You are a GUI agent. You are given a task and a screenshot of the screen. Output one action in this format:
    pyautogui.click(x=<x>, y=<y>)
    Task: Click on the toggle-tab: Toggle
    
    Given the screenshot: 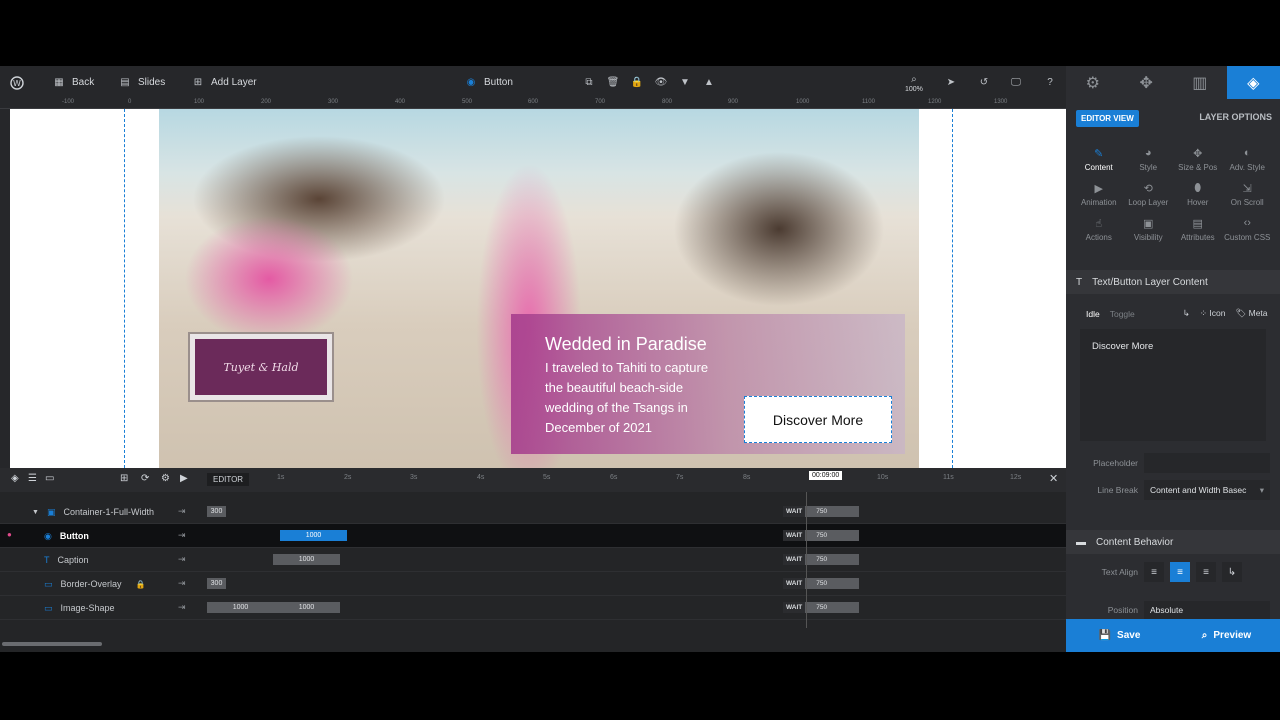 What is the action you would take?
    pyautogui.click(x=1122, y=314)
    